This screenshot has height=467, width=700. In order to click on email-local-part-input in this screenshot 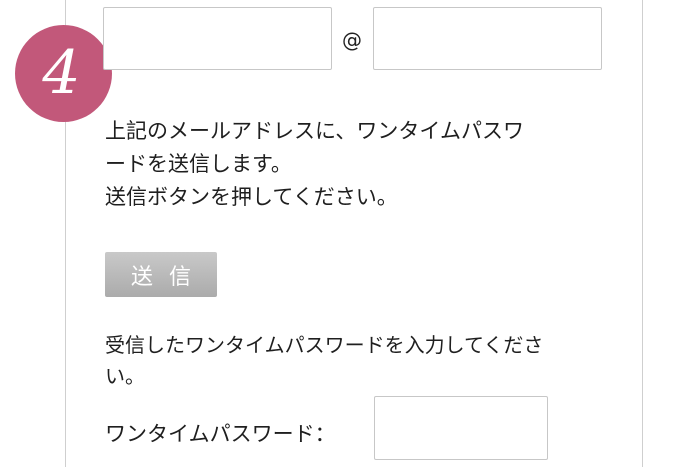, I will do `click(217, 38)`.